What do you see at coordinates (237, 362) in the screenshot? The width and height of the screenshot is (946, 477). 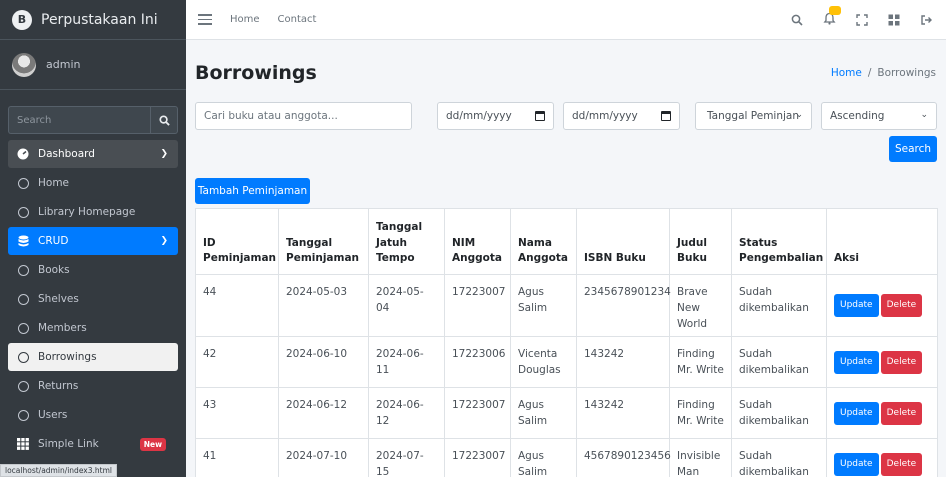 I see `table-cell: 42` at bounding box center [237, 362].